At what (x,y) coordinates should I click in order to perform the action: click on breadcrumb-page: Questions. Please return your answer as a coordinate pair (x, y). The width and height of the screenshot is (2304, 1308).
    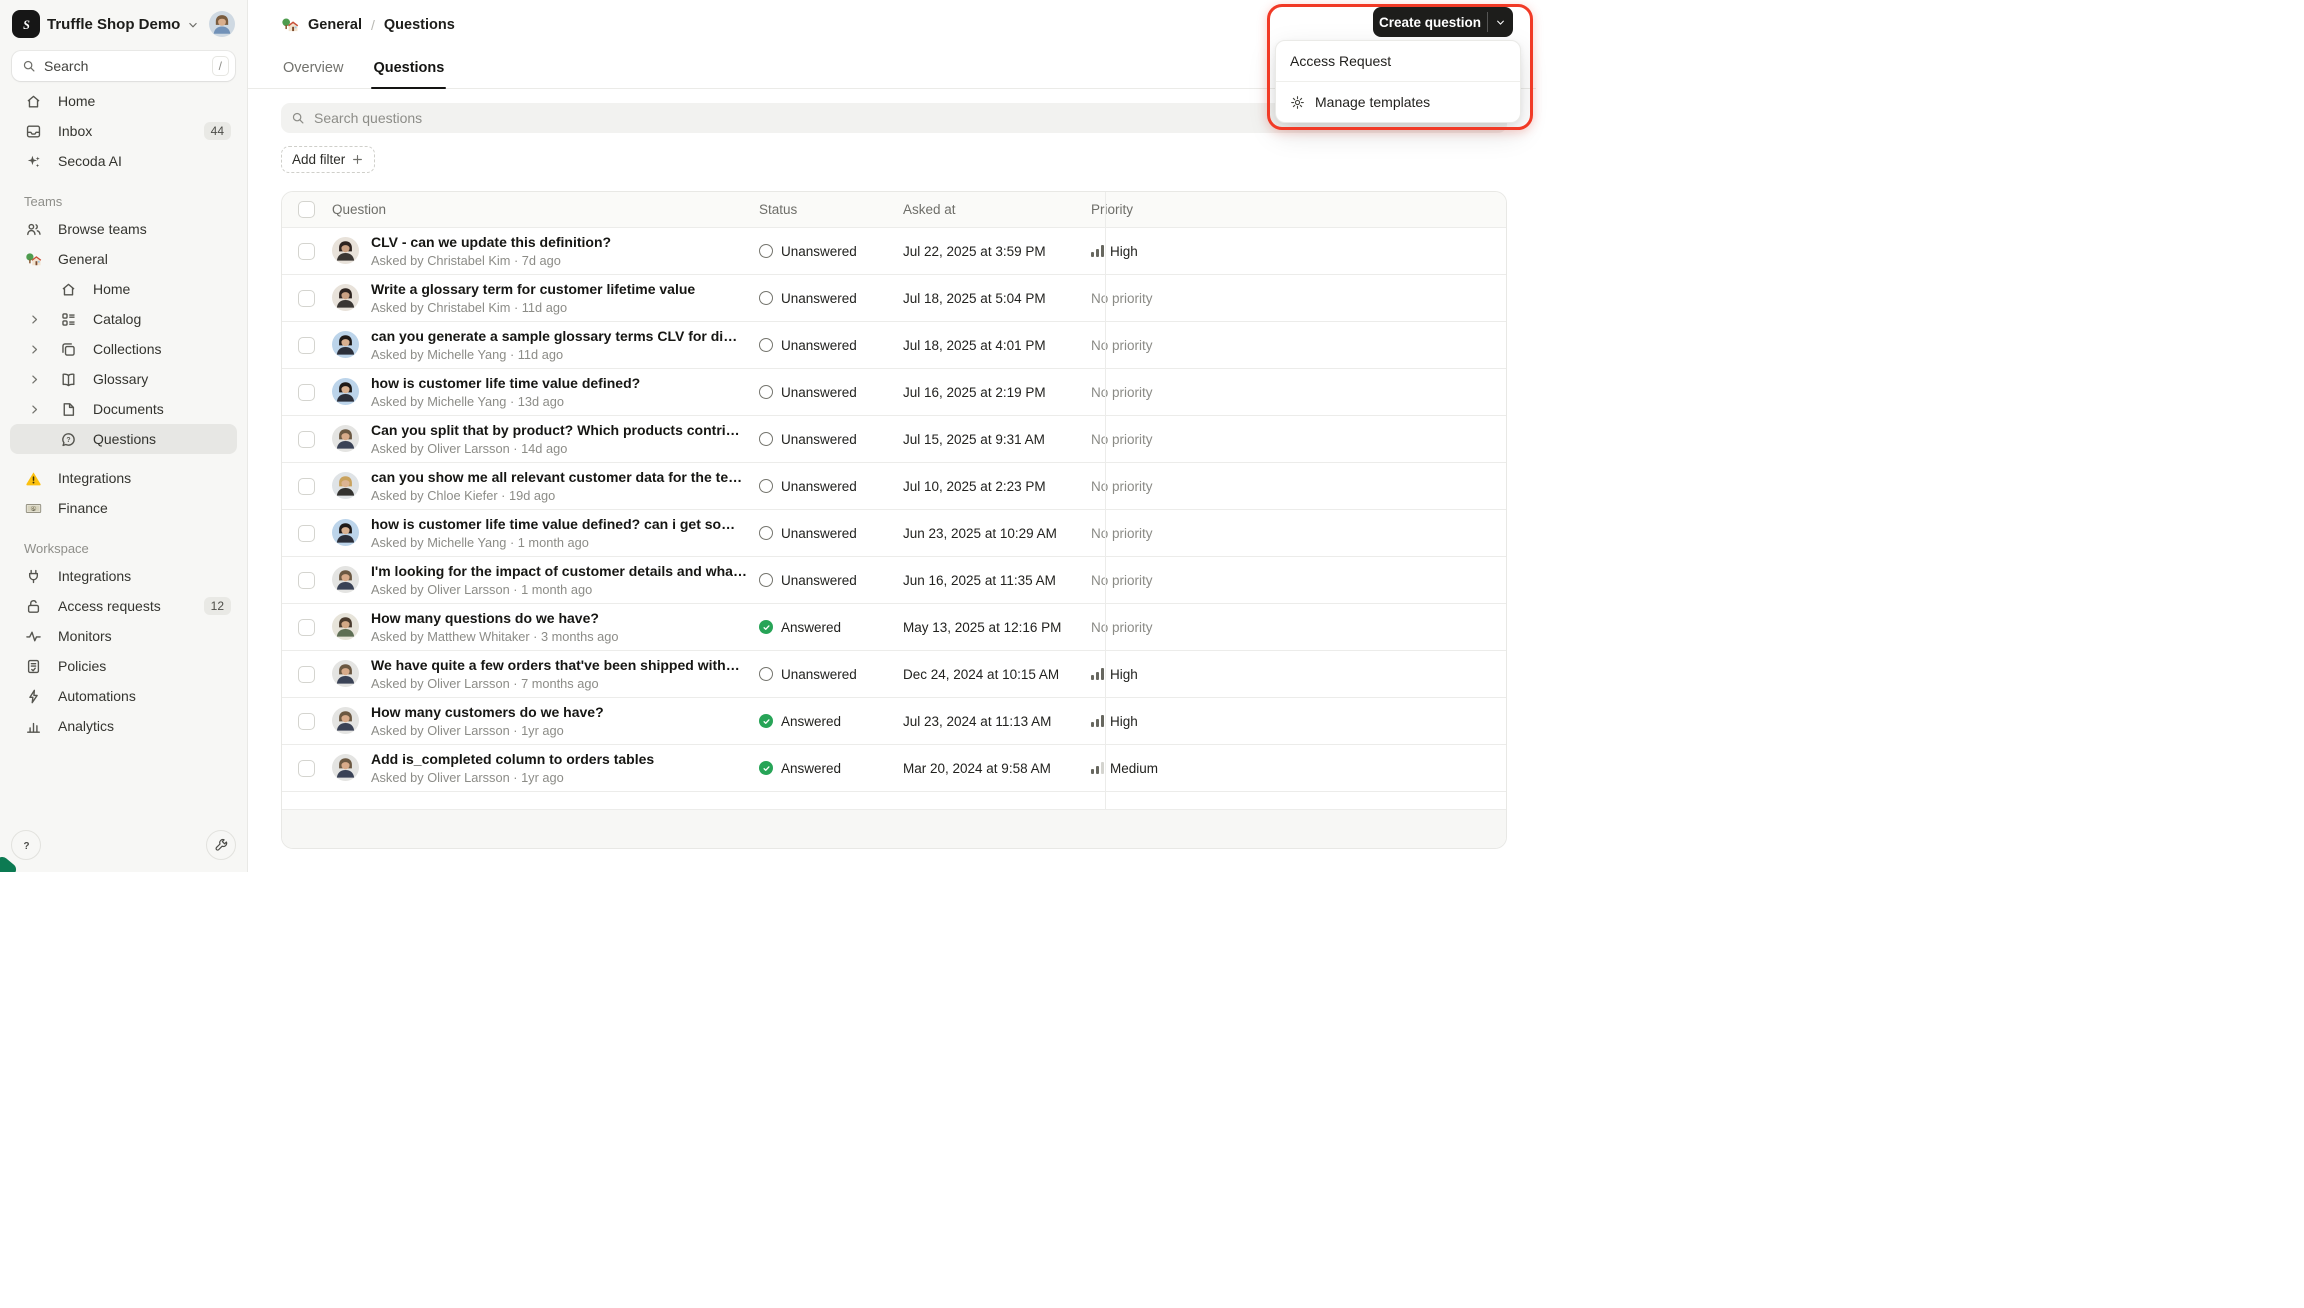
    Looking at the image, I should click on (419, 25).